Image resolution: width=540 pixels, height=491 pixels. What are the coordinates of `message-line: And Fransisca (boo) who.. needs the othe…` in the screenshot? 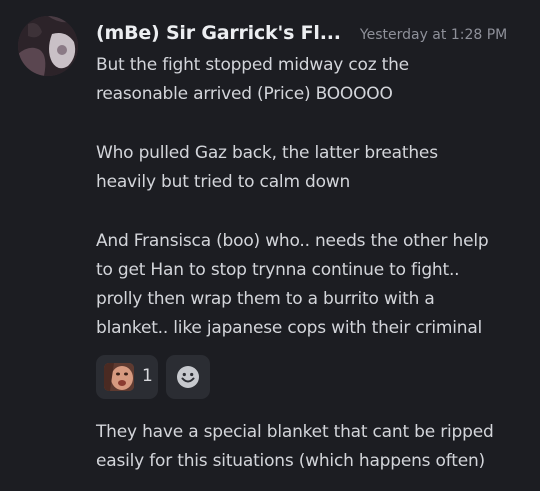 It's located at (292, 241).